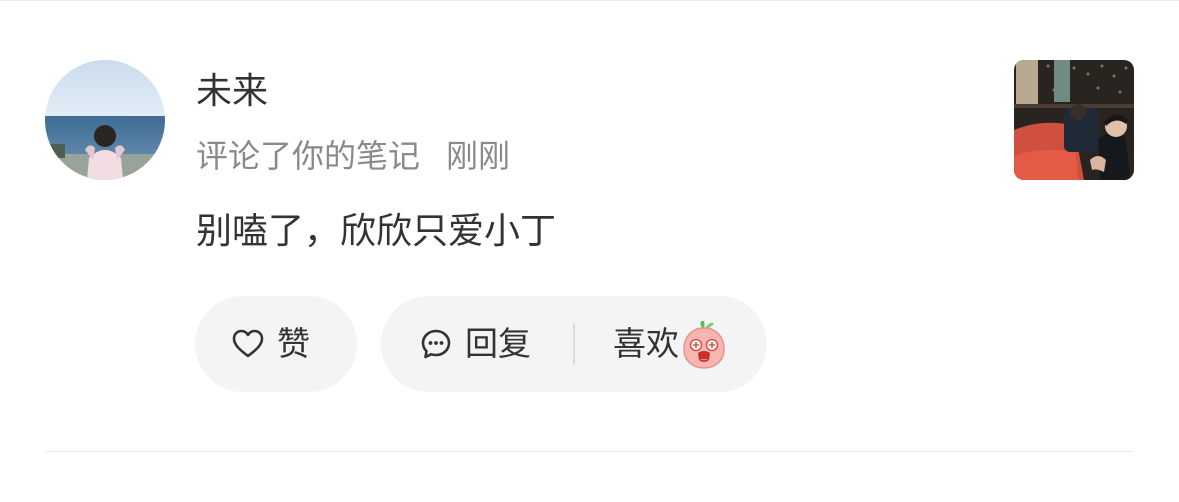 This screenshot has width=1179, height=502. Describe the element at coordinates (308, 156) in the screenshot. I see `action-text: 评论了你的笔记` at that location.